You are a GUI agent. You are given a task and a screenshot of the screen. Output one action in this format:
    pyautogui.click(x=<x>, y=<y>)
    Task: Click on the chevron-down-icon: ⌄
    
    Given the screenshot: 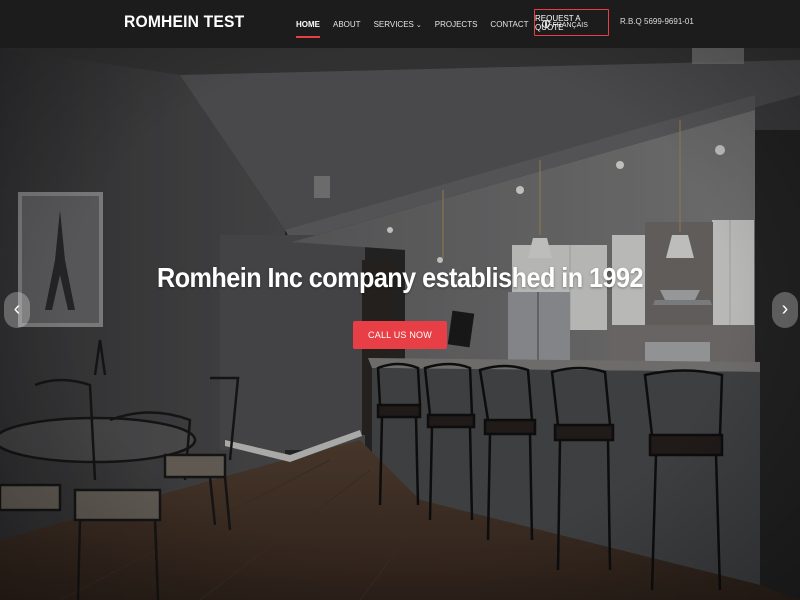 What is the action you would take?
    pyautogui.click(x=418, y=25)
    